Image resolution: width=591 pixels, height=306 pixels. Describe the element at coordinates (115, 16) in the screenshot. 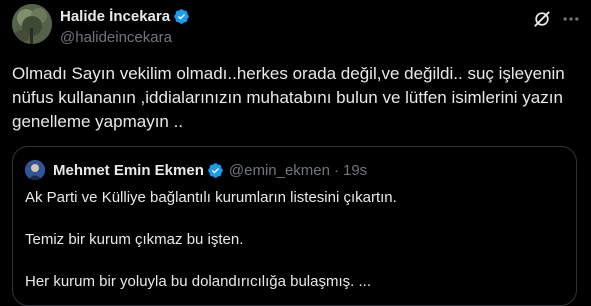

I see `author-name: Halide İncekara` at that location.